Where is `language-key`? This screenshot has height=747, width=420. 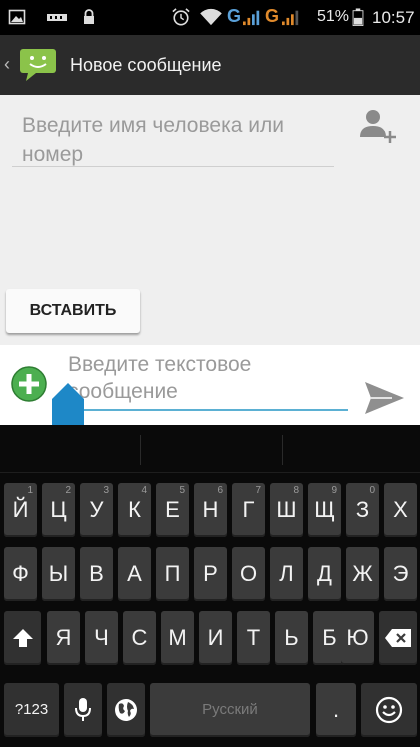
language-key is located at coordinates (126, 710).